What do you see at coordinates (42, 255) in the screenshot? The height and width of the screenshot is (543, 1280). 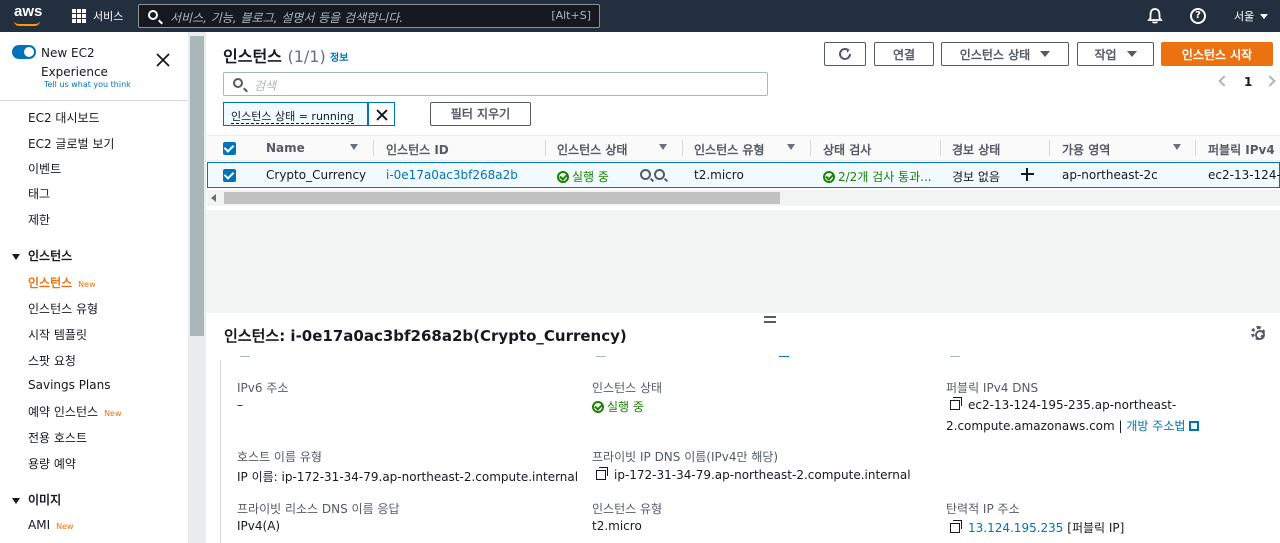 I see `sidebar-section-instances: 인스턴스` at bounding box center [42, 255].